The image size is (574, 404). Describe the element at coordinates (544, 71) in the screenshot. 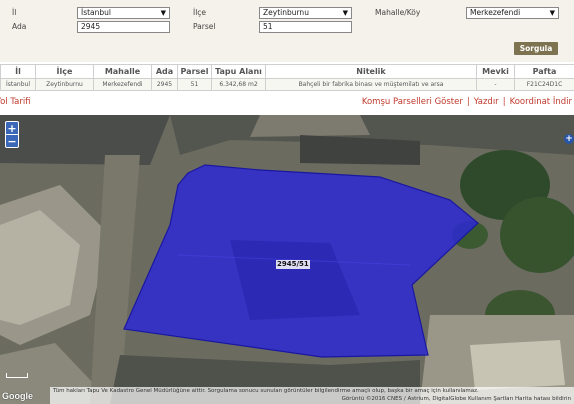

I see `header-pafta: Pafta` at that location.